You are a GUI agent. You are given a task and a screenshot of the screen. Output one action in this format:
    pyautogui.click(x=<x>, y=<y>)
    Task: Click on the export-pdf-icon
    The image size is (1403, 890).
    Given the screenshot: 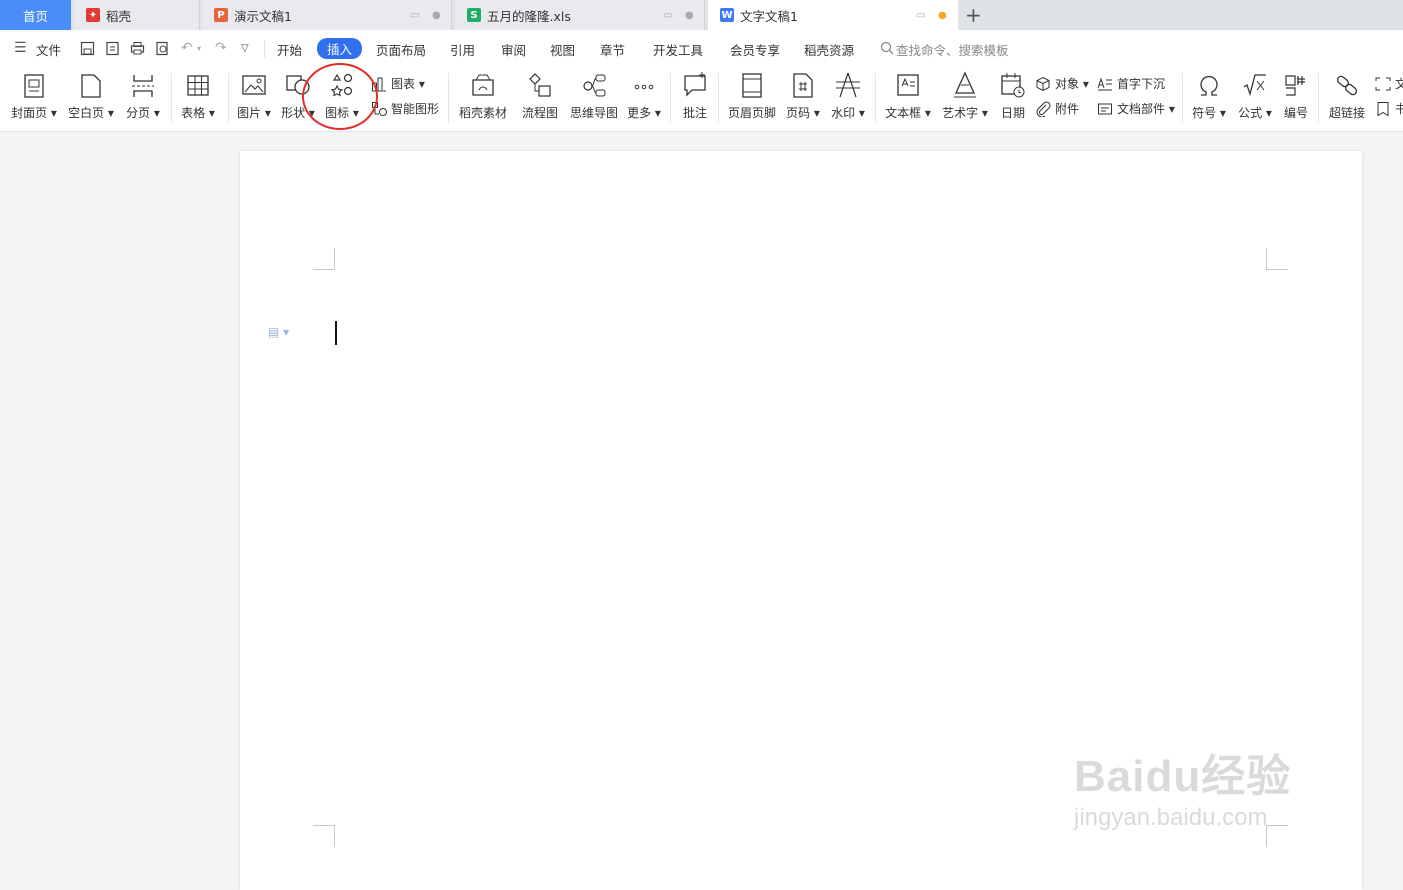 What is the action you would take?
    pyautogui.click(x=112, y=48)
    